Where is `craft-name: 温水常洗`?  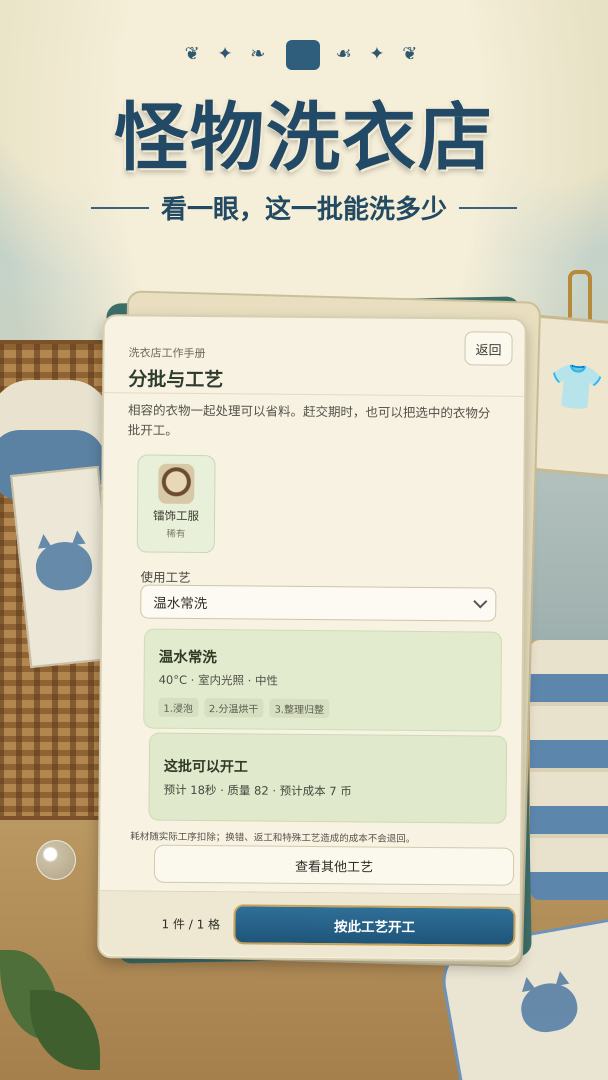 craft-name: 温水常洗 is located at coordinates (187, 658).